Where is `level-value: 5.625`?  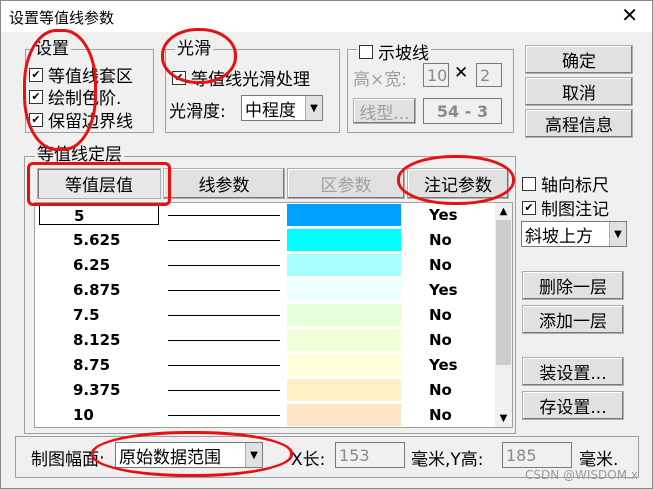
level-value: 5.625 is located at coordinates (99, 240).